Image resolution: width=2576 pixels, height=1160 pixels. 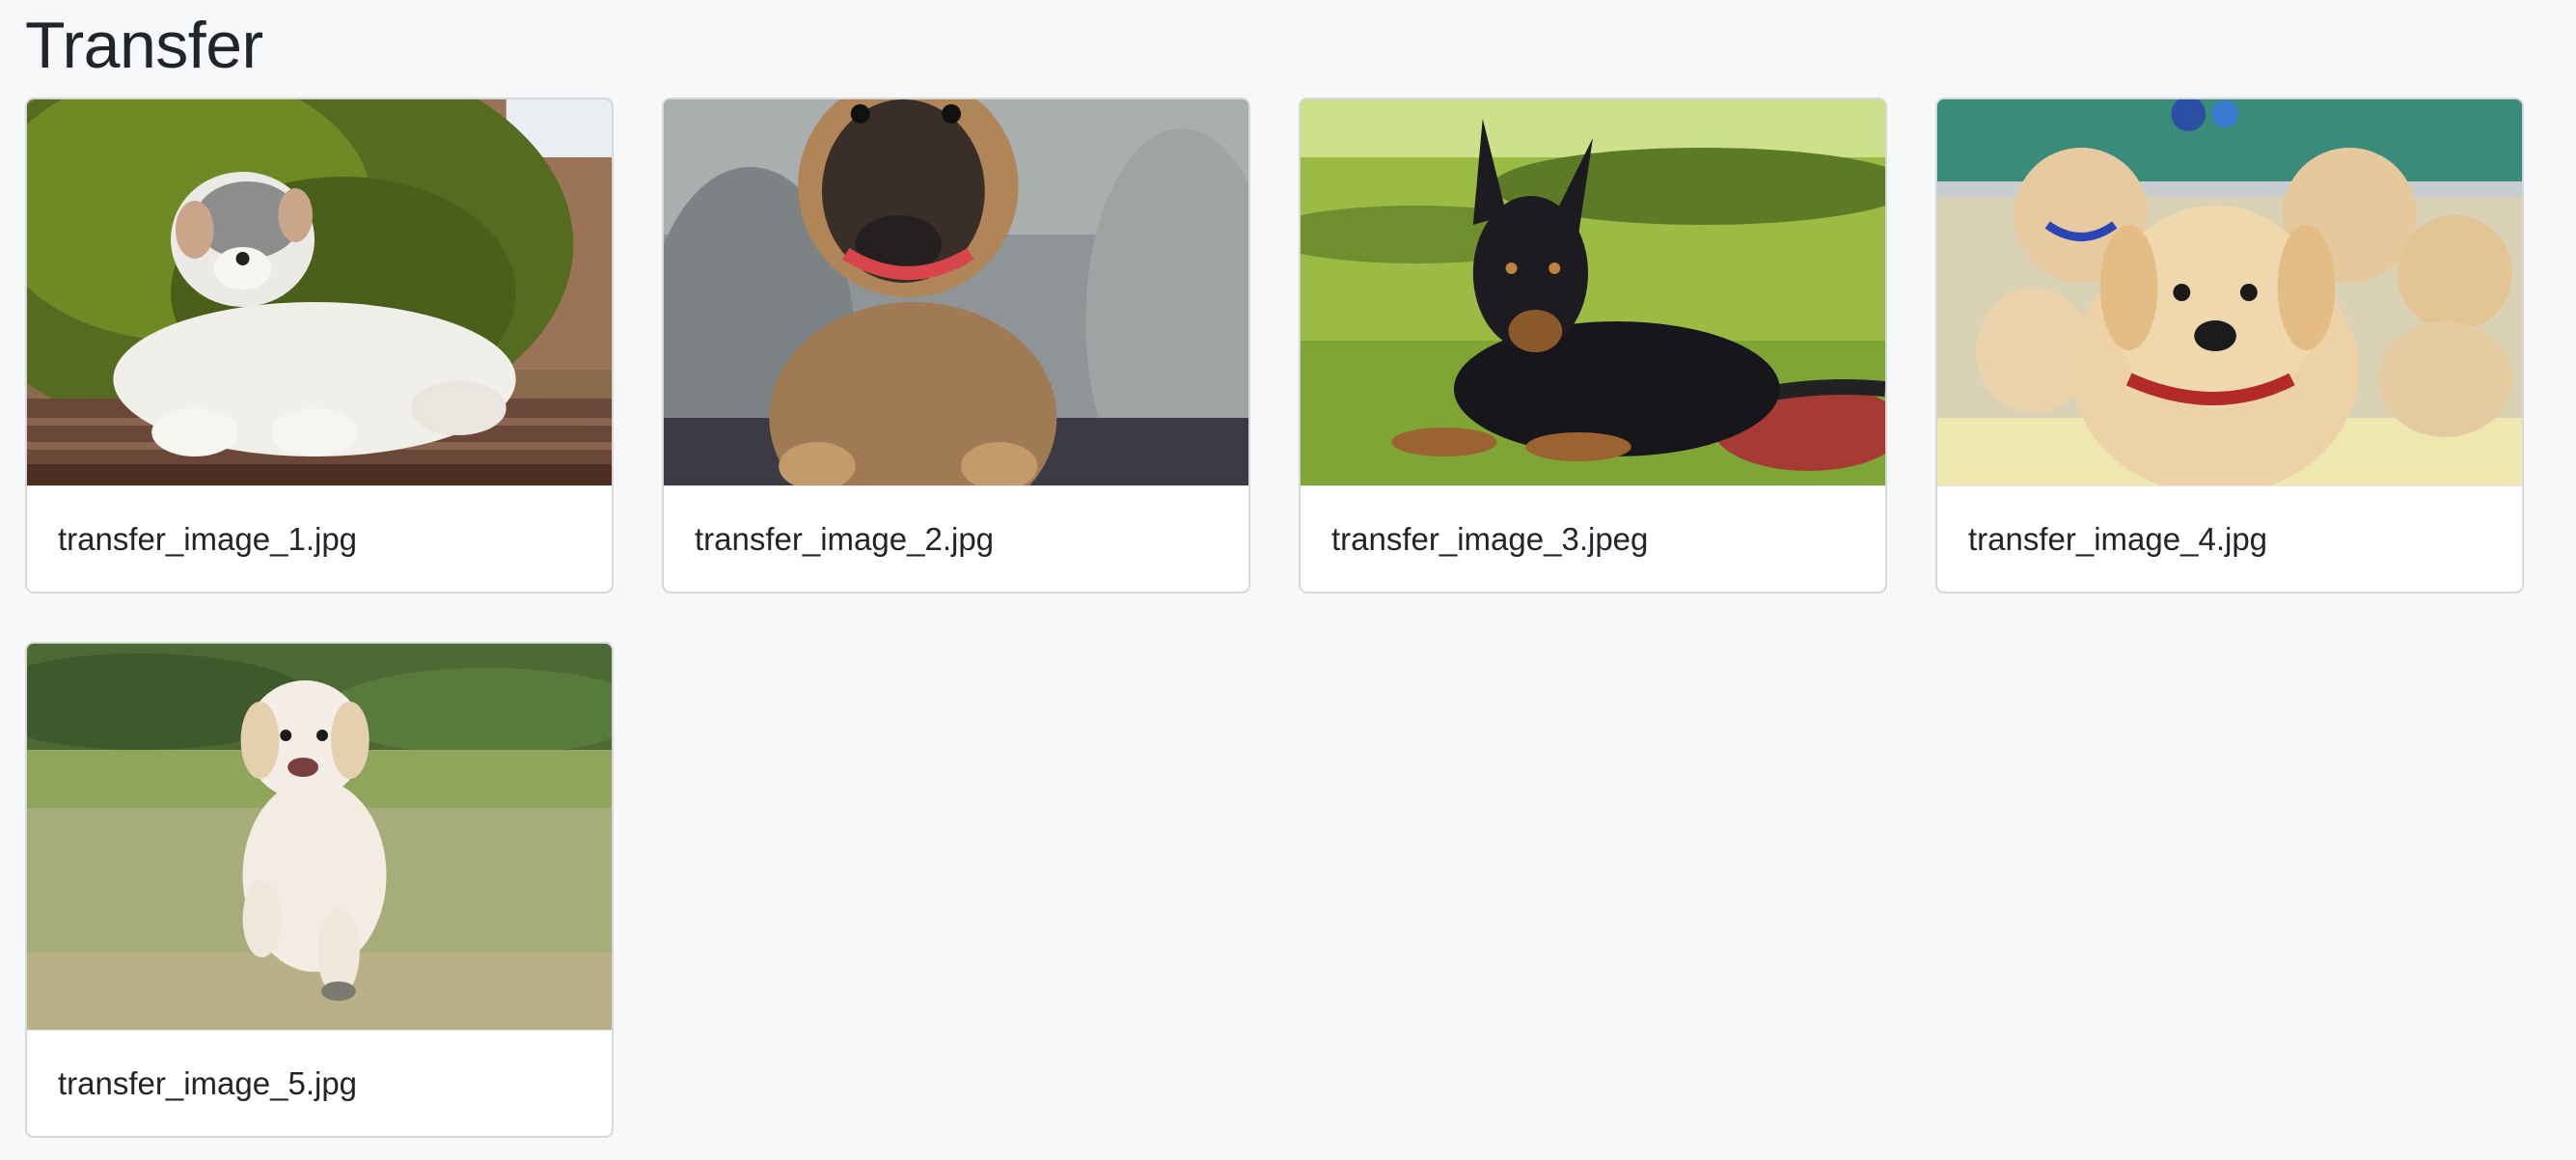 I want to click on card-footer: transfer_image_1.jpg, so click(x=320, y=538).